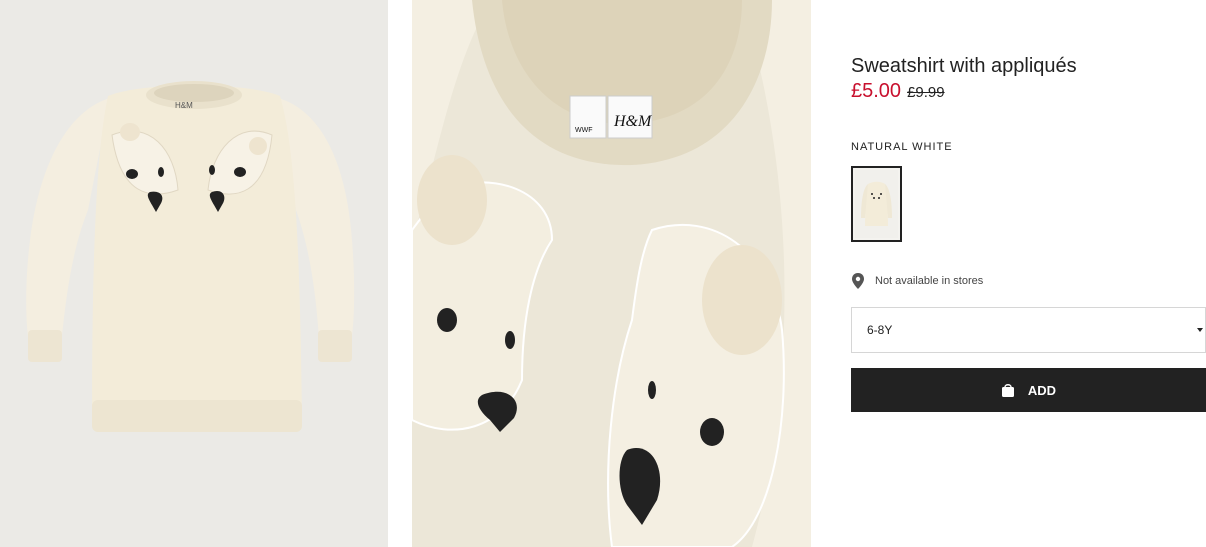 Image resolution: width=1206 pixels, height=547 pixels. Describe the element at coordinates (1042, 390) in the screenshot. I see `add-button-label: ADD` at that location.